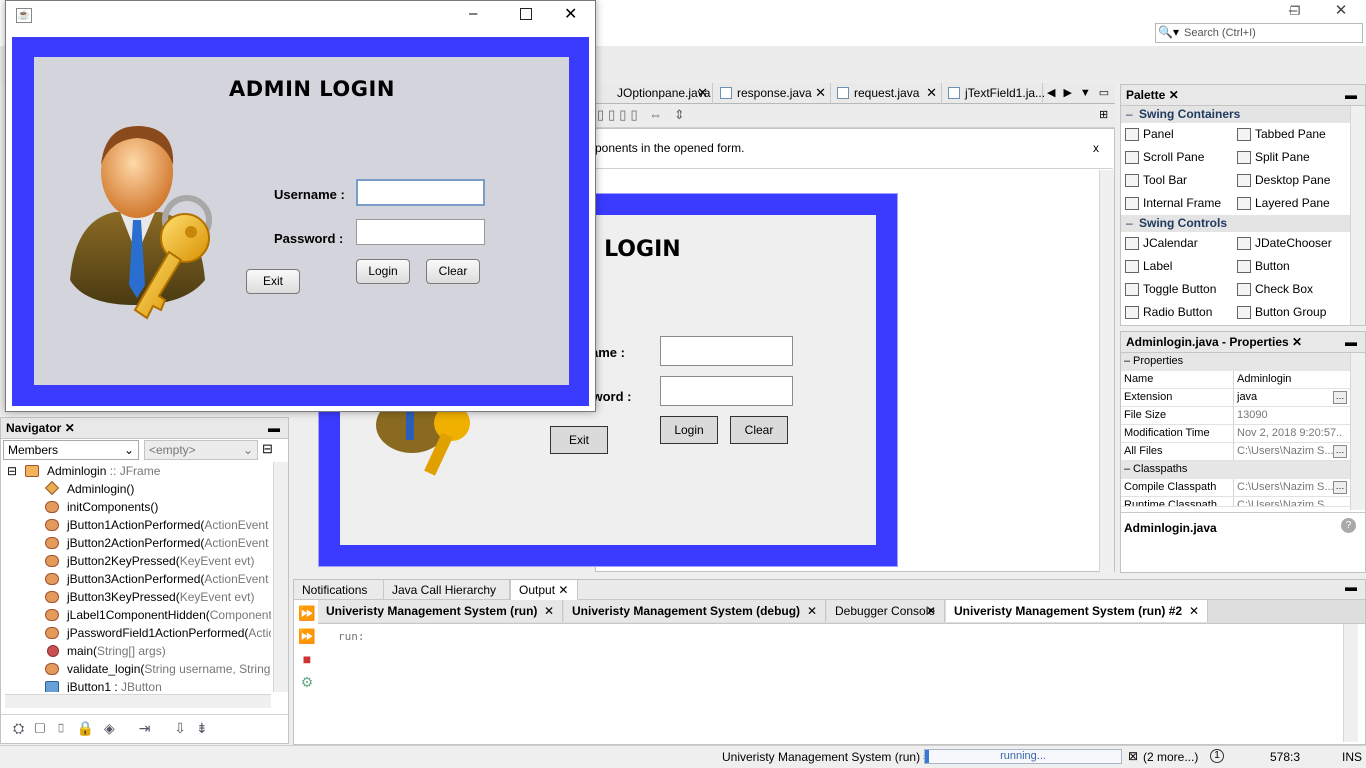 This screenshot has height=768, width=1366. Describe the element at coordinates (695, 611) in the screenshot. I see `tab-debug: Univeristy Management System (debug) ✕` at that location.